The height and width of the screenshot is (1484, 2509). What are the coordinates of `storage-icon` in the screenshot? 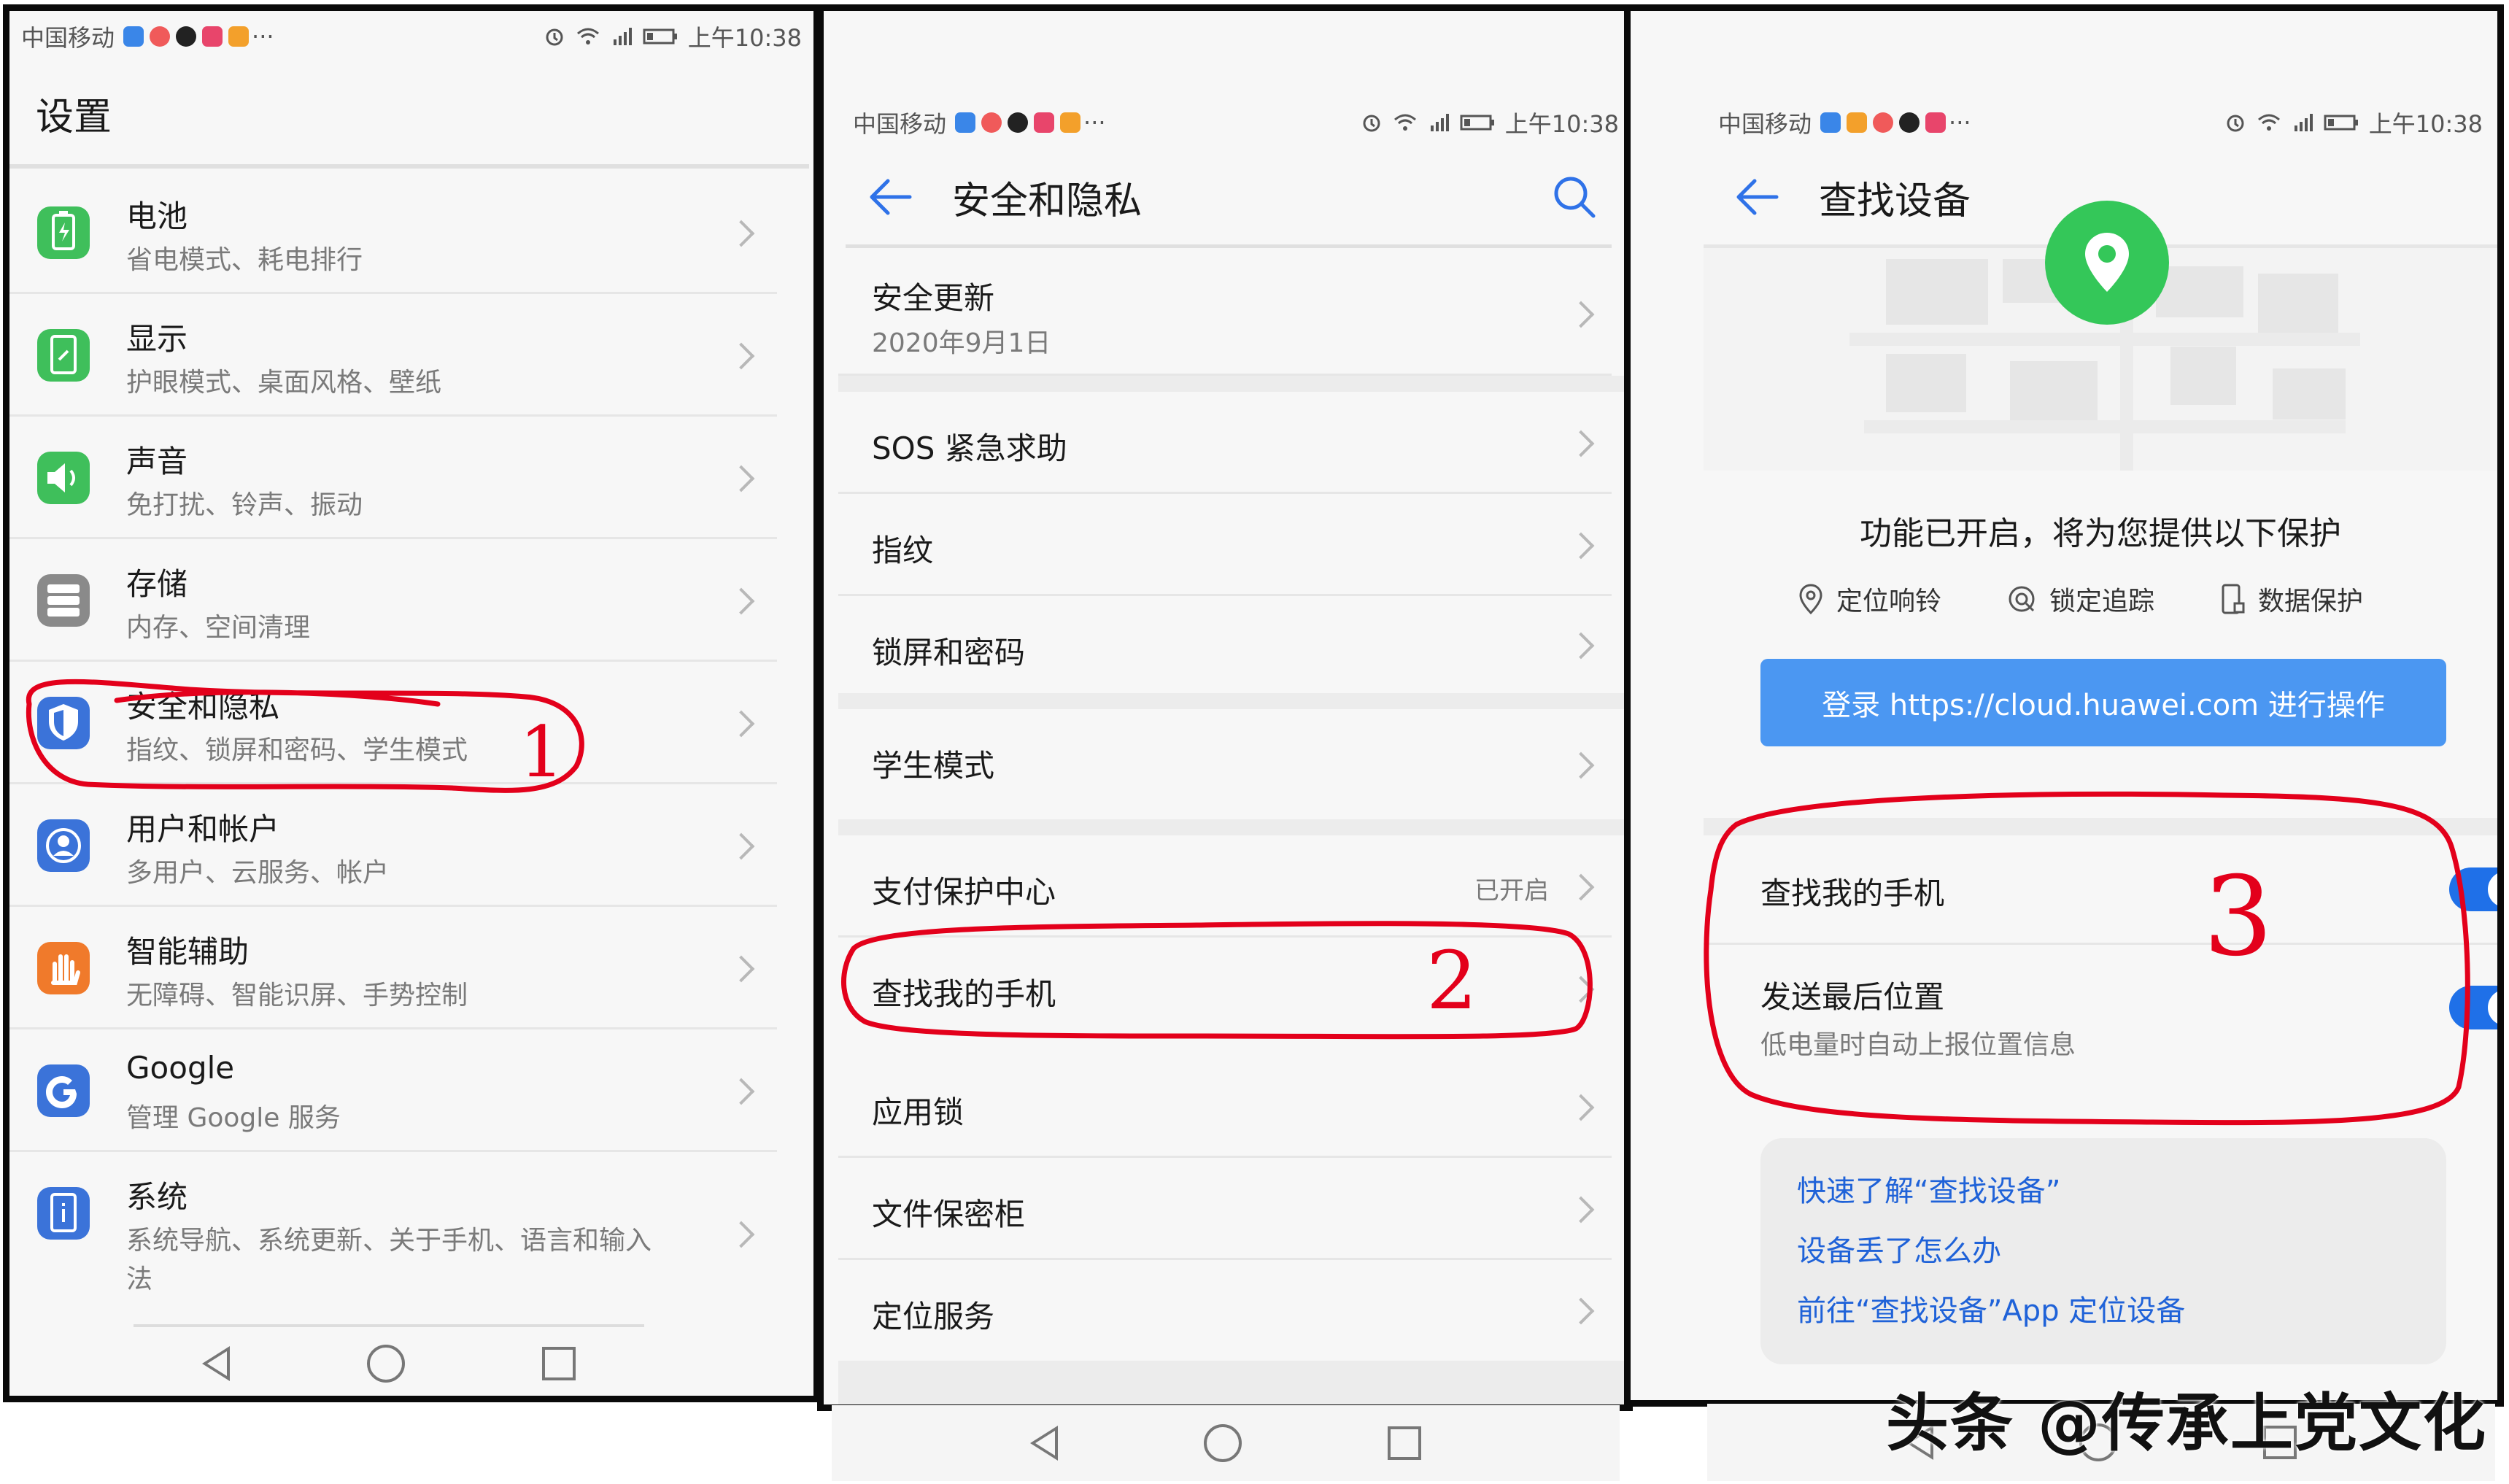 It's located at (63, 600).